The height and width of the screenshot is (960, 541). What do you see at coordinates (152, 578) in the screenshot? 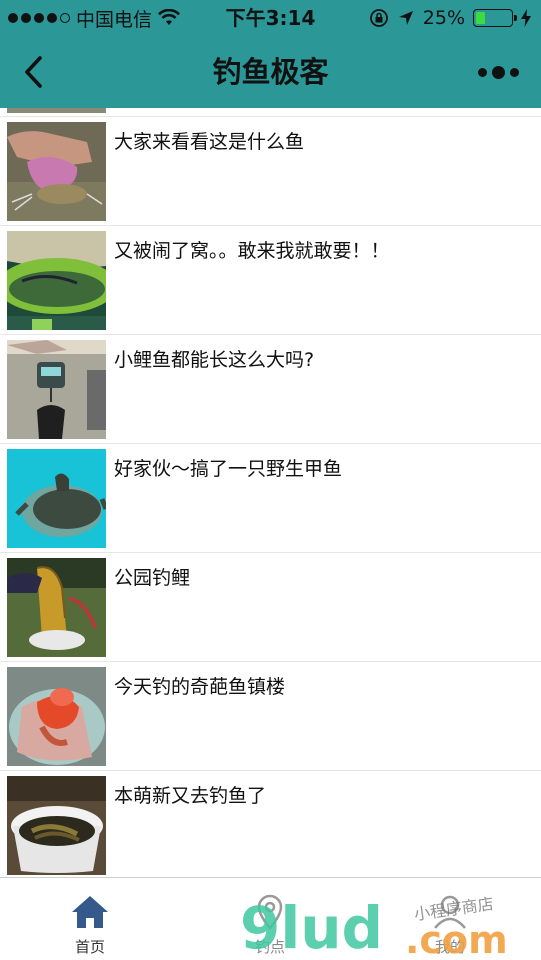
I see `post-title: 公园钓鲤` at bounding box center [152, 578].